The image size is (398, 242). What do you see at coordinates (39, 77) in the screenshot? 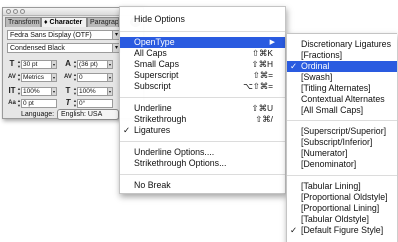
I see `kerning-input: Metrics ▾` at bounding box center [39, 77].